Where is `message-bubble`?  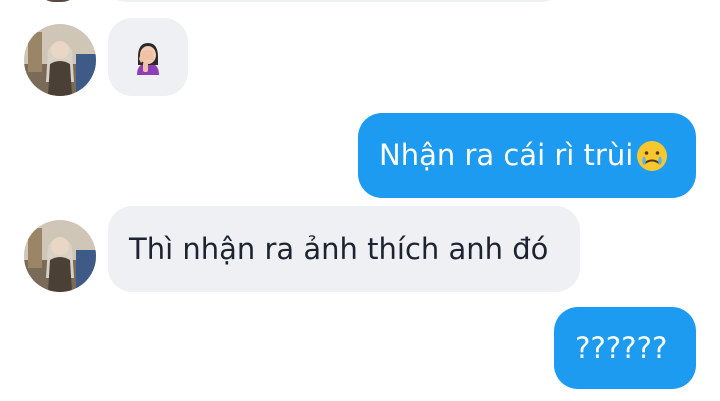
message-bubble is located at coordinates (148, 57).